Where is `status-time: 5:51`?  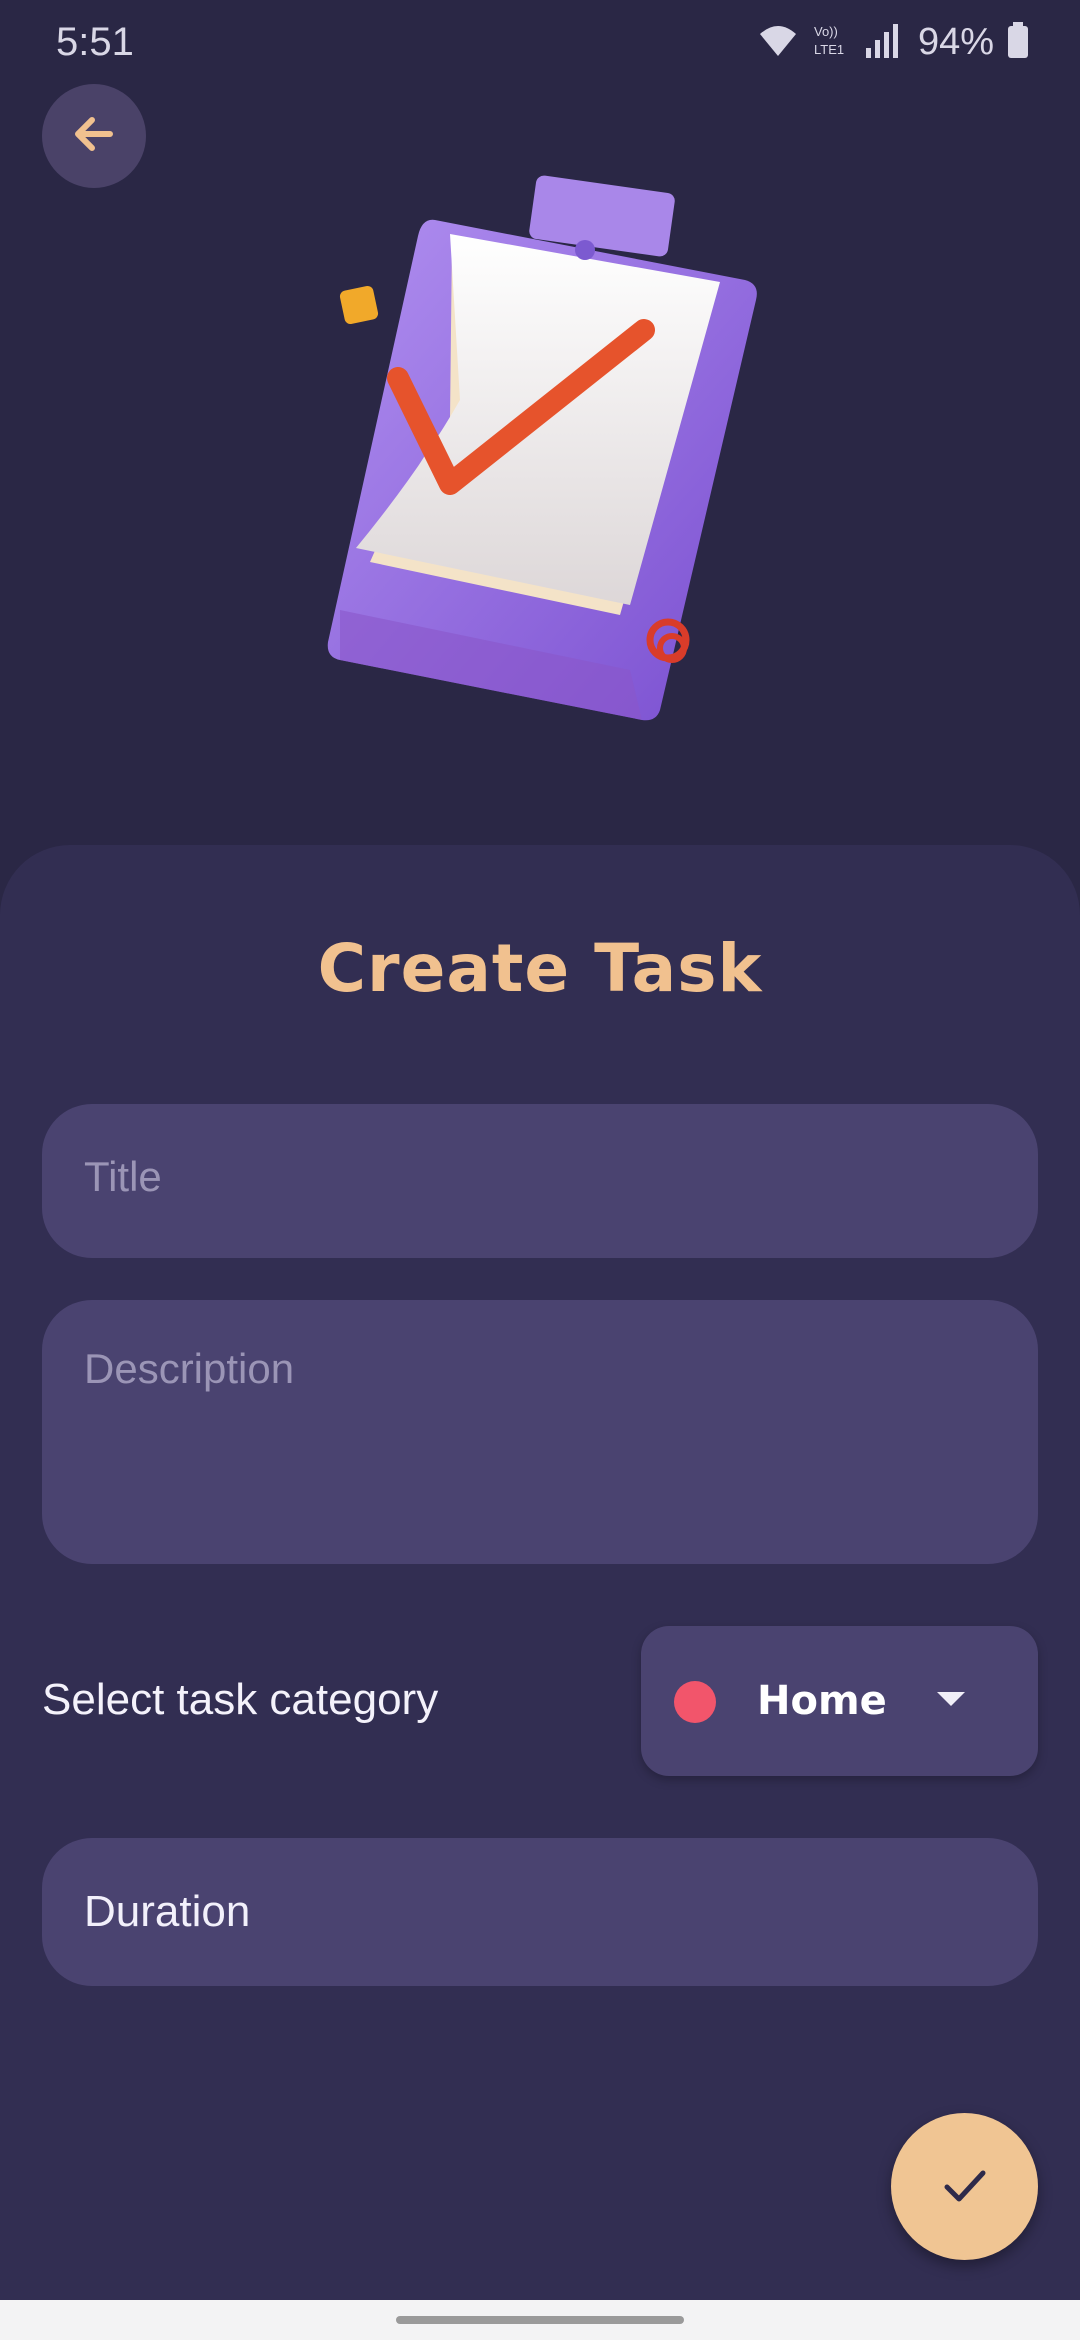
status-time: 5:51 is located at coordinates (95, 42).